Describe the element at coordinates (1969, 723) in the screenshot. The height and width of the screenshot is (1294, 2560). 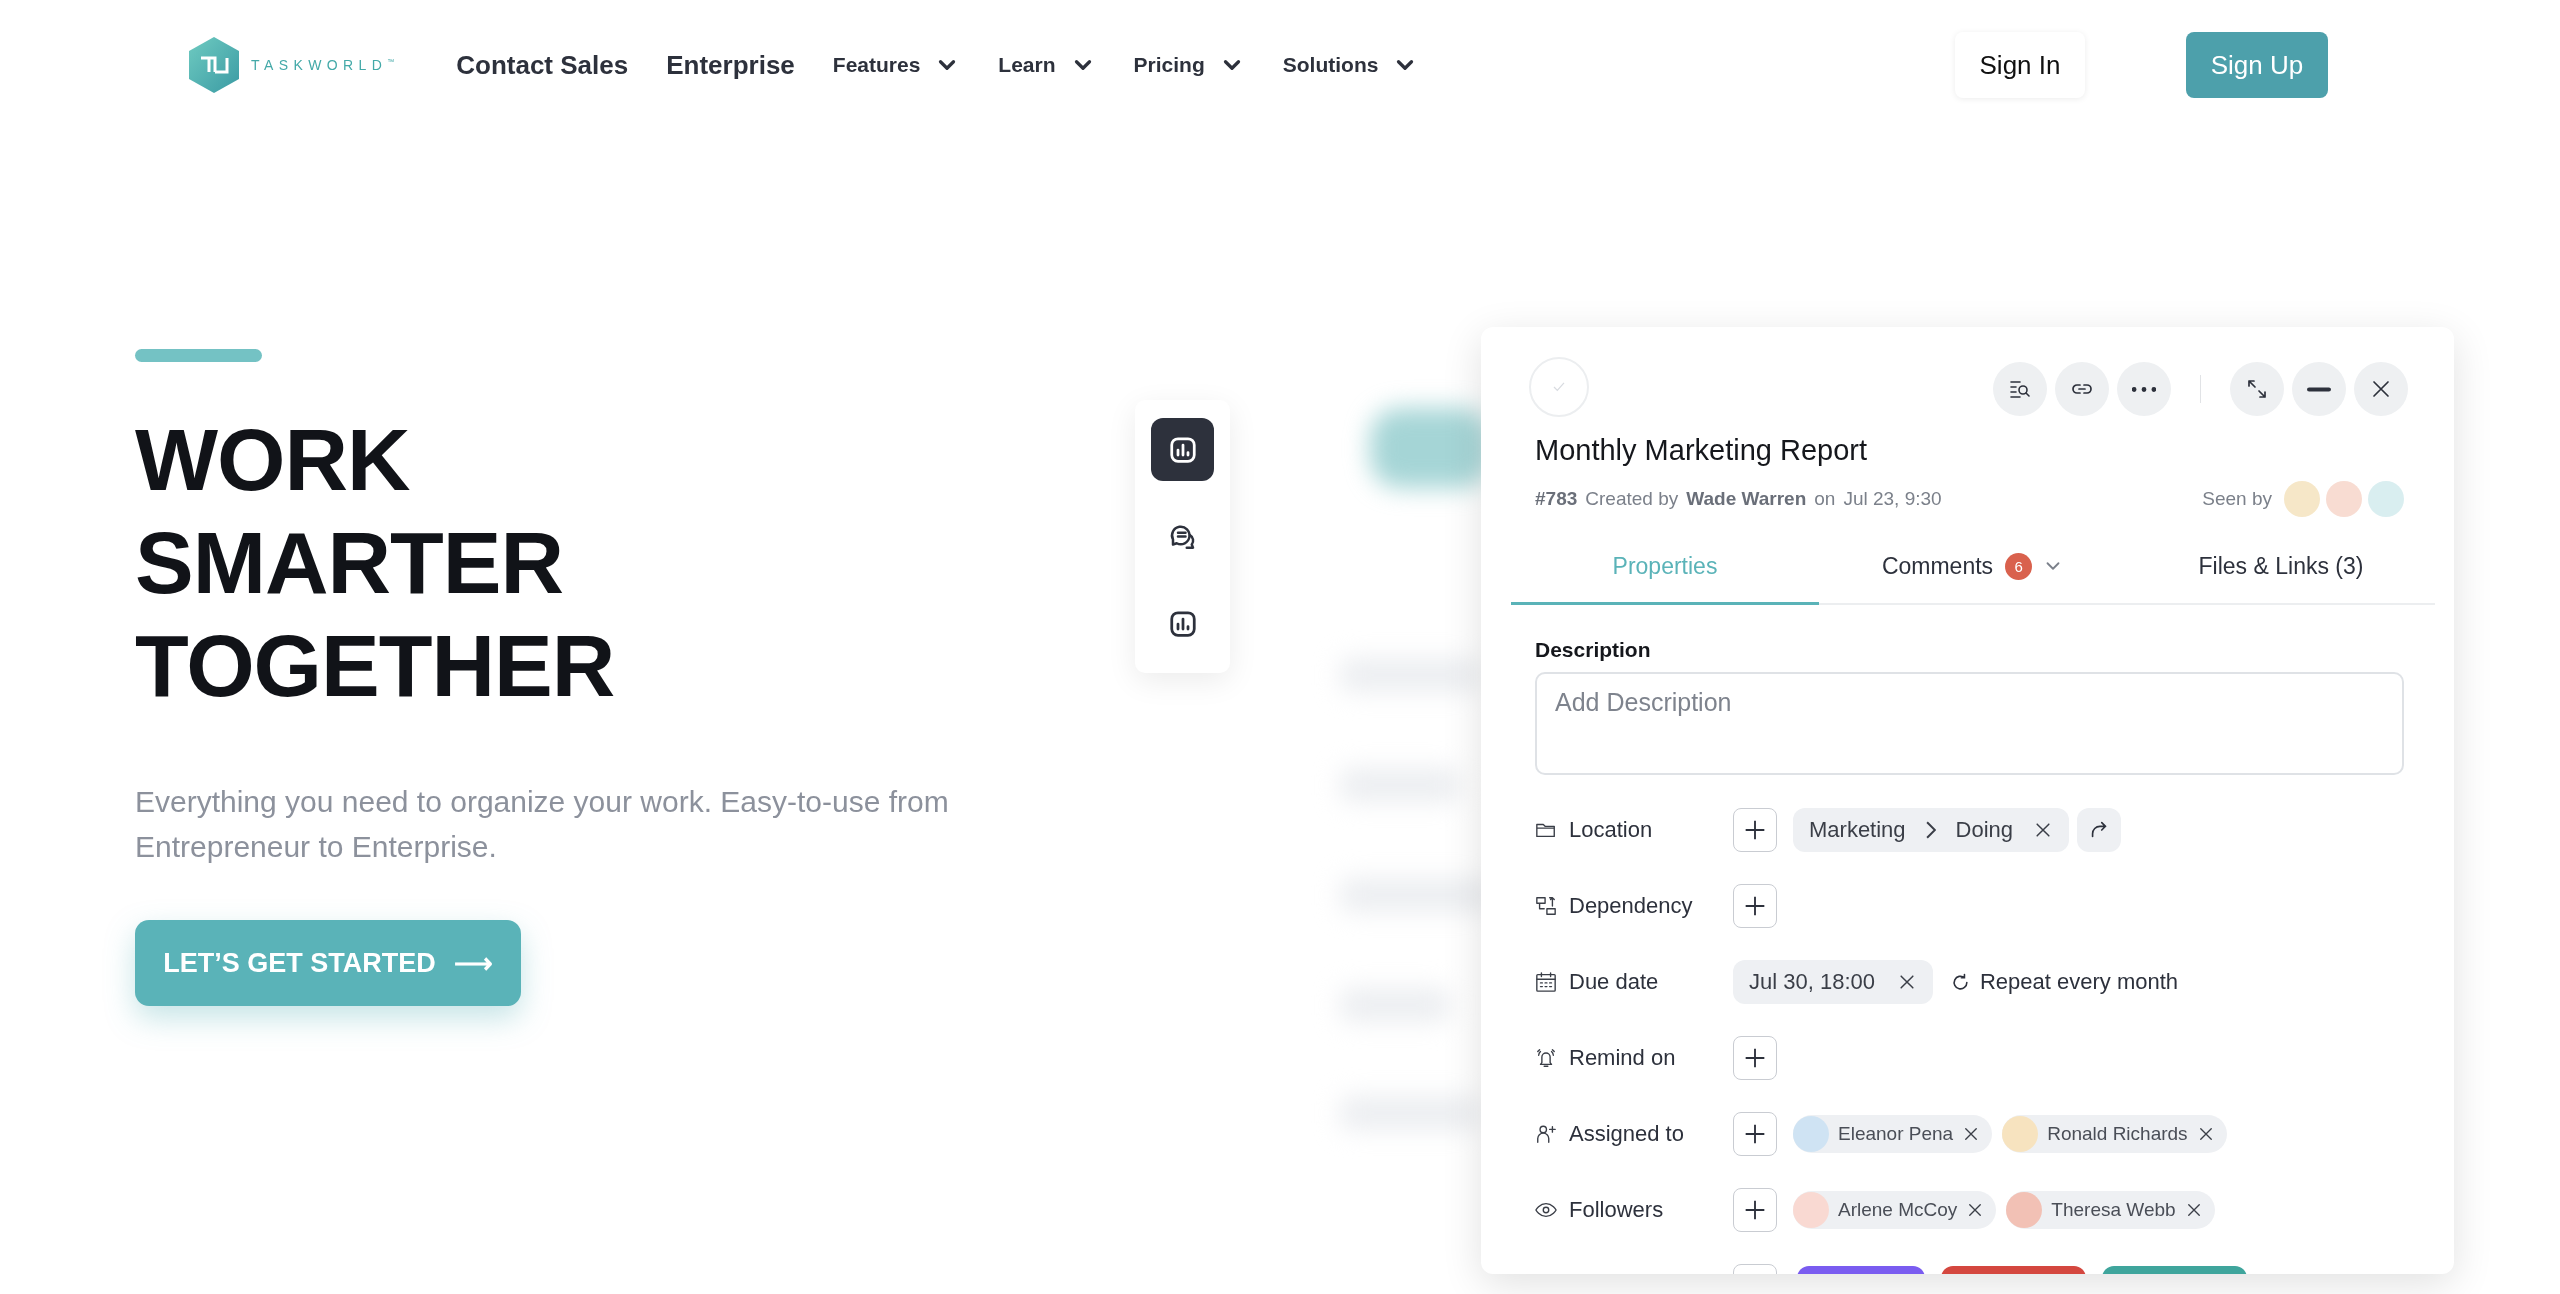
I see `description-field: Add Description` at that location.